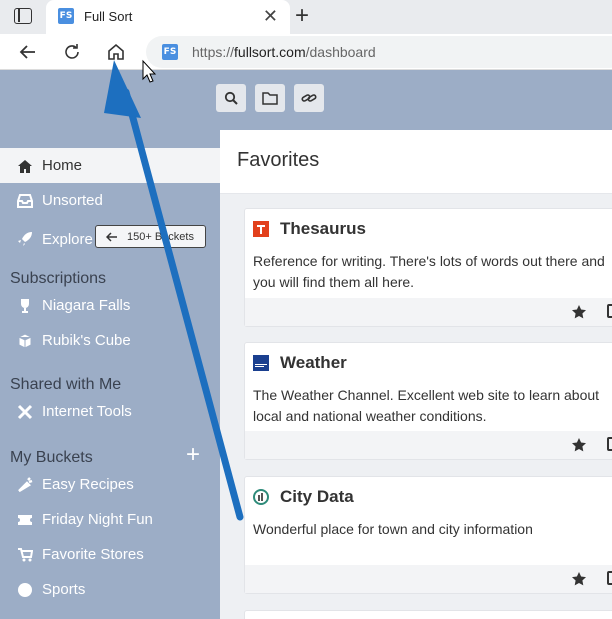  Describe the element at coordinates (170, 52) in the screenshot. I see `address-favicon-icon: FS` at that location.